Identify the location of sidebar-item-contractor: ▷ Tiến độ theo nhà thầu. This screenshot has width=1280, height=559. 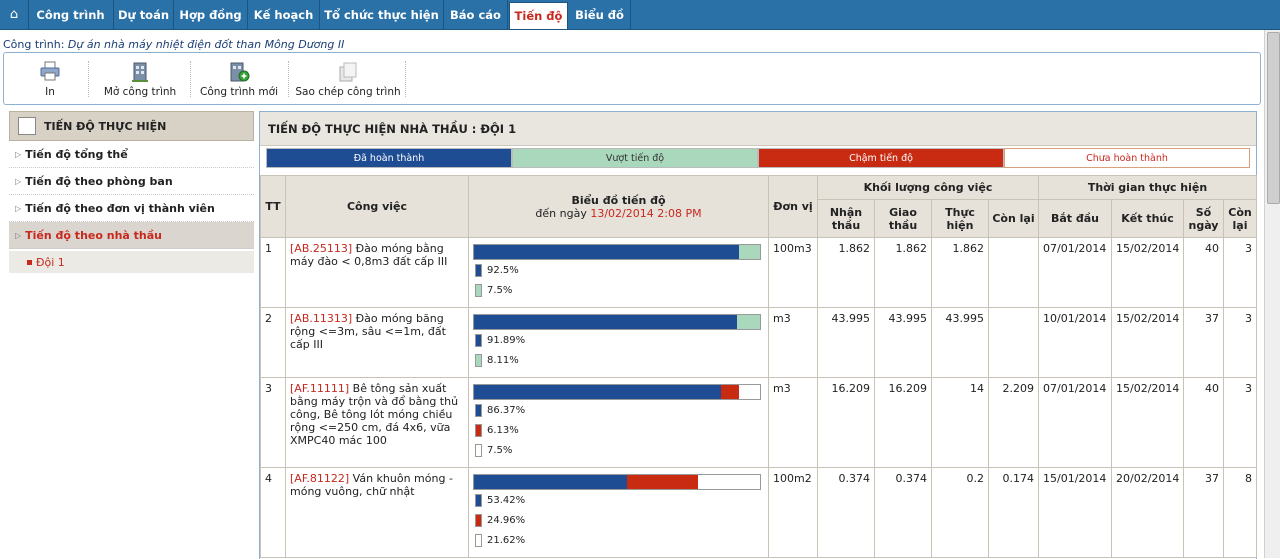
(131, 235).